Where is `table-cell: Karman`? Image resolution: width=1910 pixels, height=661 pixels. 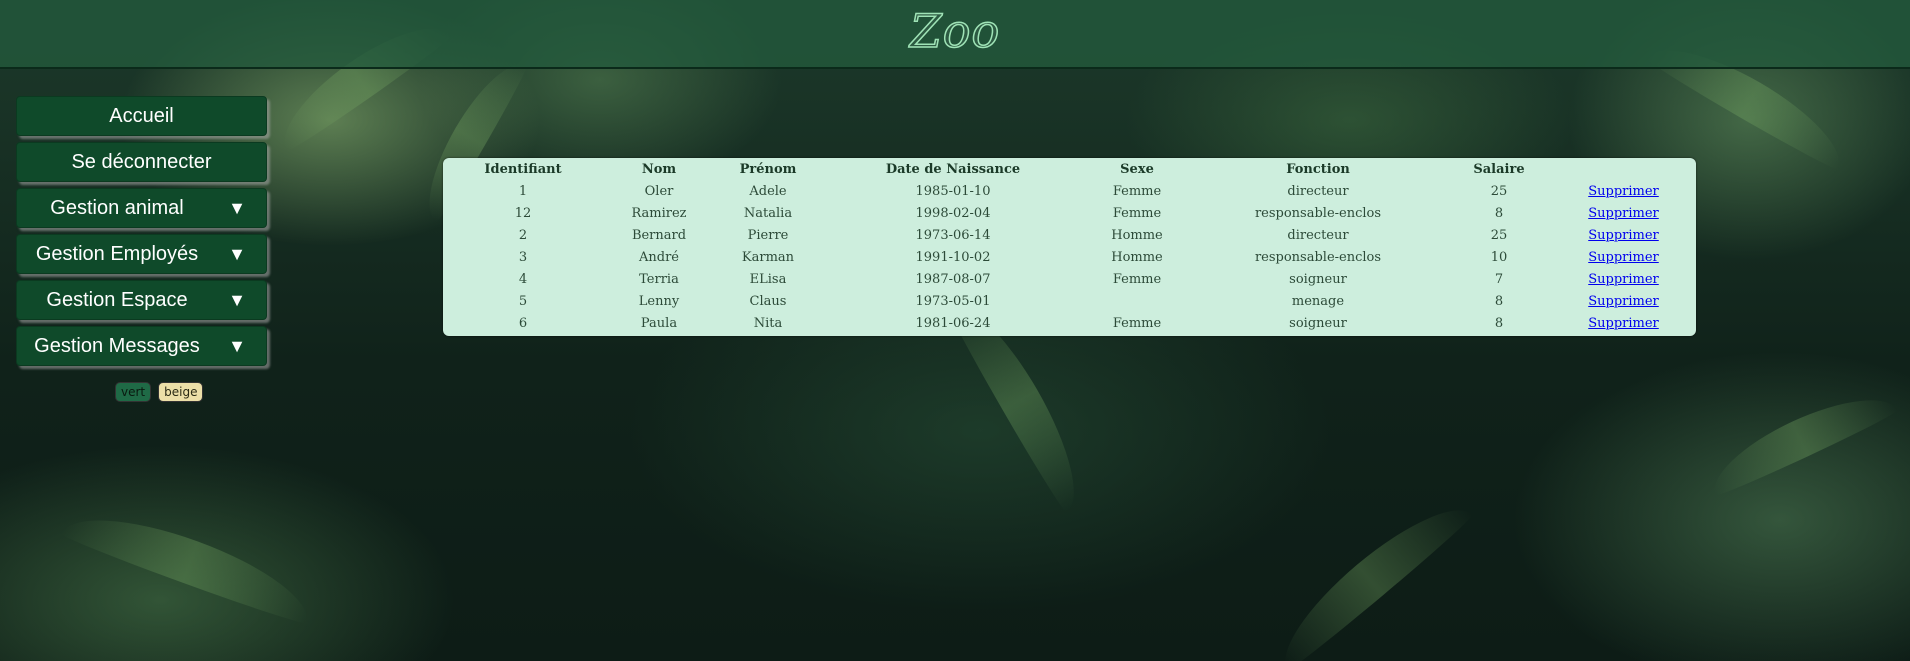
table-cell: Karman is located at coordinates (768, 257).